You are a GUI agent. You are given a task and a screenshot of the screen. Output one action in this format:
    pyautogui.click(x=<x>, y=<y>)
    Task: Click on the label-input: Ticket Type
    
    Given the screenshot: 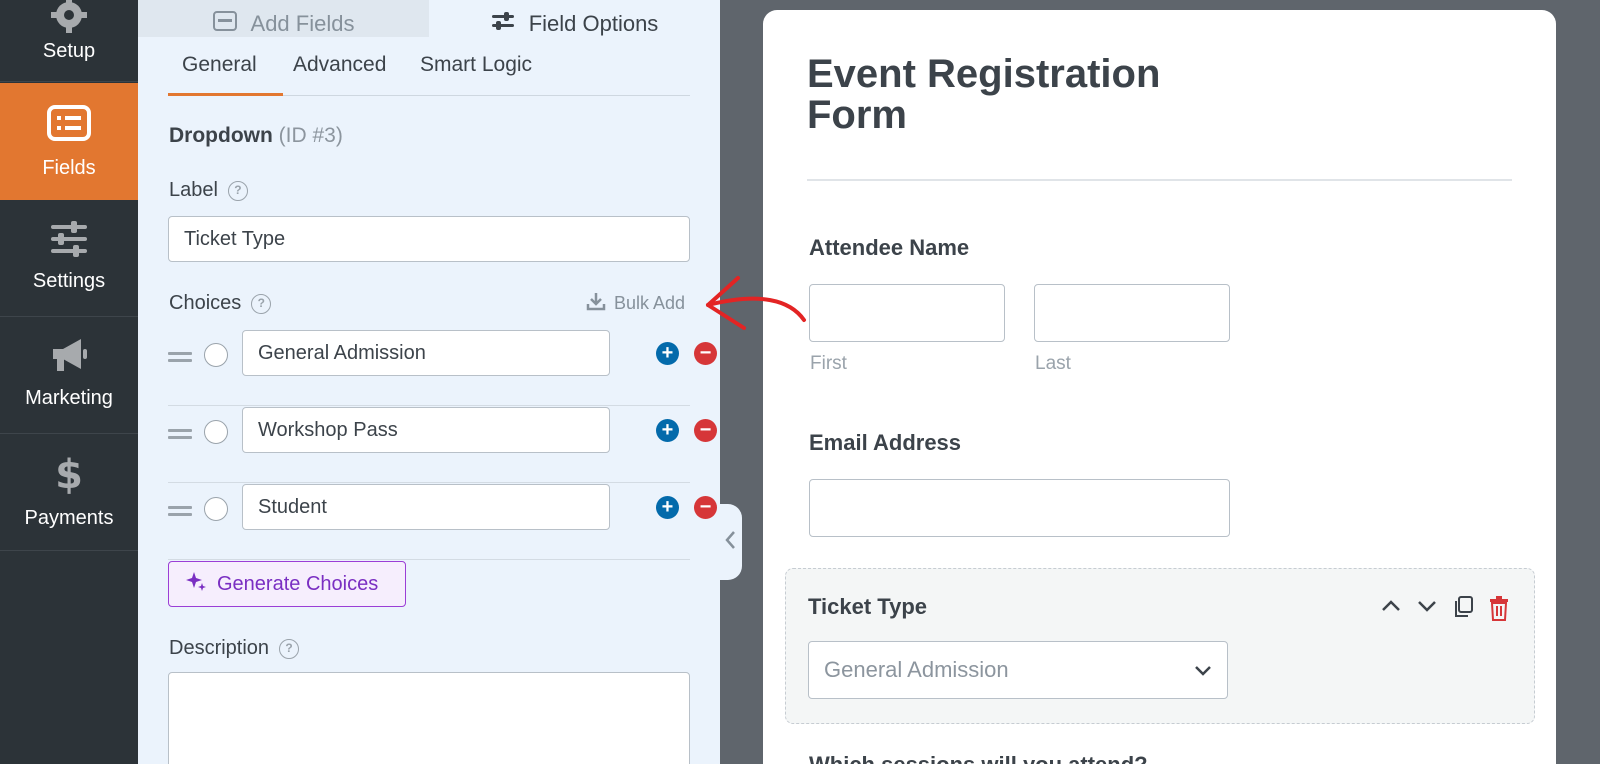 What is the action you would take?
    pyautogui.click(x=429, y=239)
    